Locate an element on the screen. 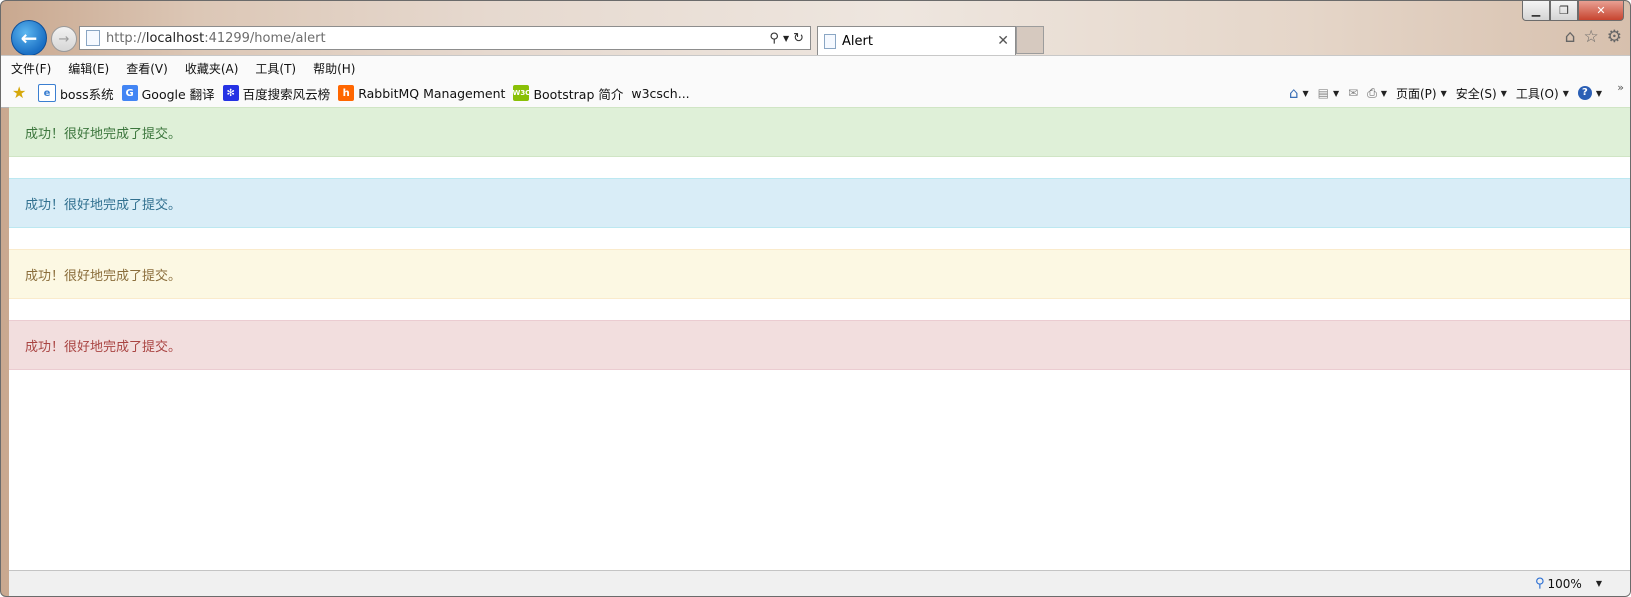 The width and height of the screenshot is (1631, 597). refresh-icon: ↻ is located at coordinates (798, 38).